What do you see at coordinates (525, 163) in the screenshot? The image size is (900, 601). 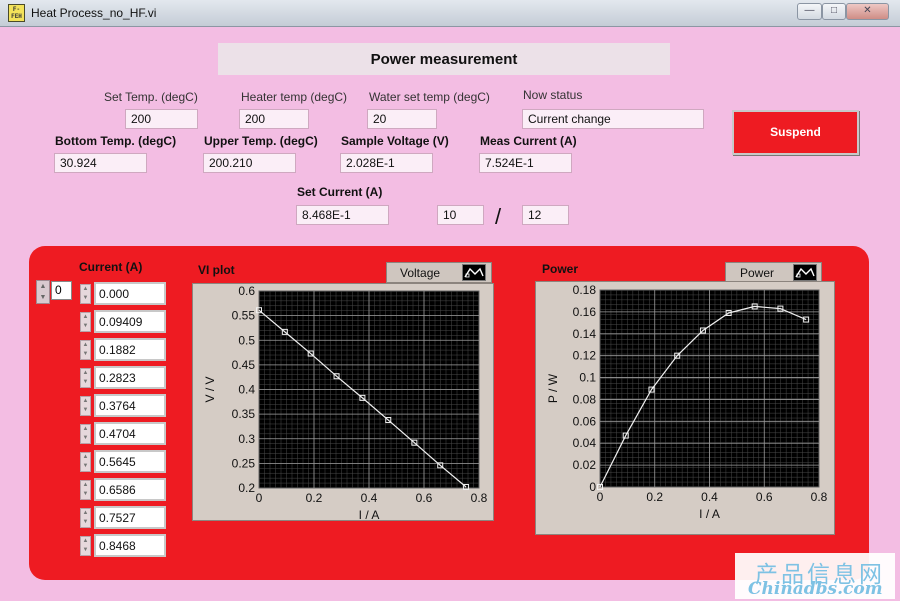 I see `meas-current-field: 7.524E-1` at bounding box center [525, 163].